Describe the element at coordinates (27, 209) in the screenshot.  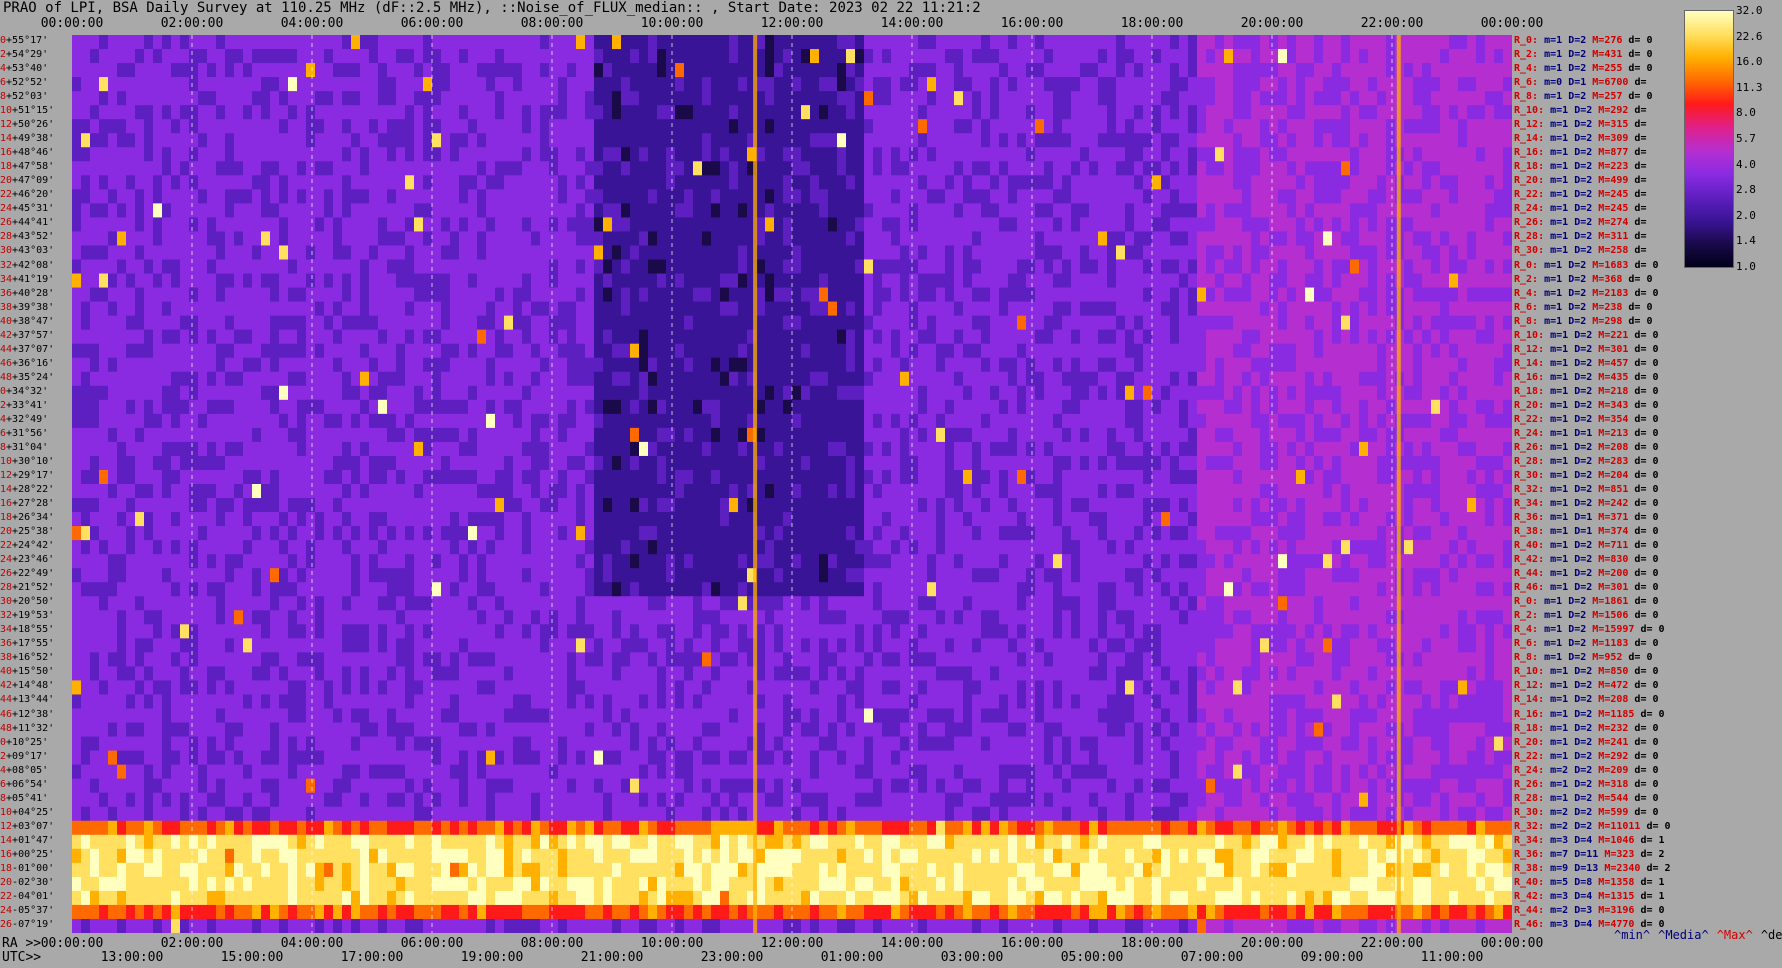
I see `declination-label: 24+45°31'` at that location.